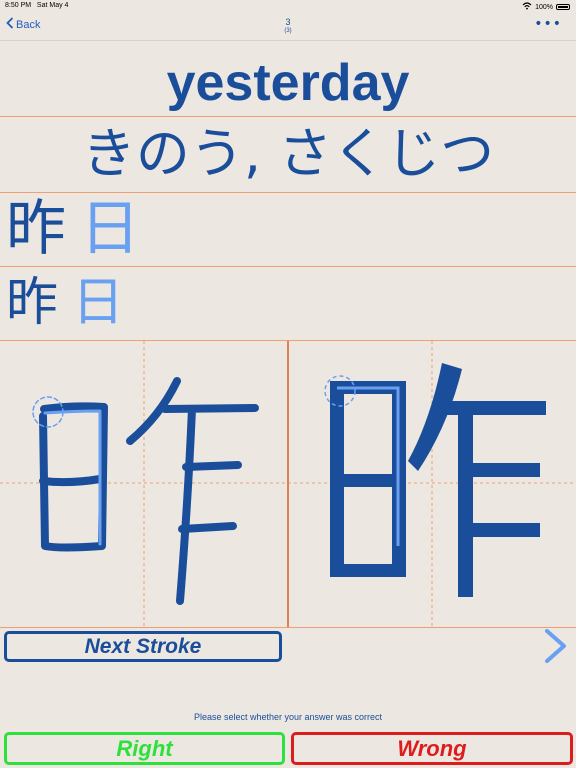 The width and height of the screenshot is (576, 768). Describe the element at coordinates (36, 229) in the screenshot. I see `kanji-serif: 昨` at that location.